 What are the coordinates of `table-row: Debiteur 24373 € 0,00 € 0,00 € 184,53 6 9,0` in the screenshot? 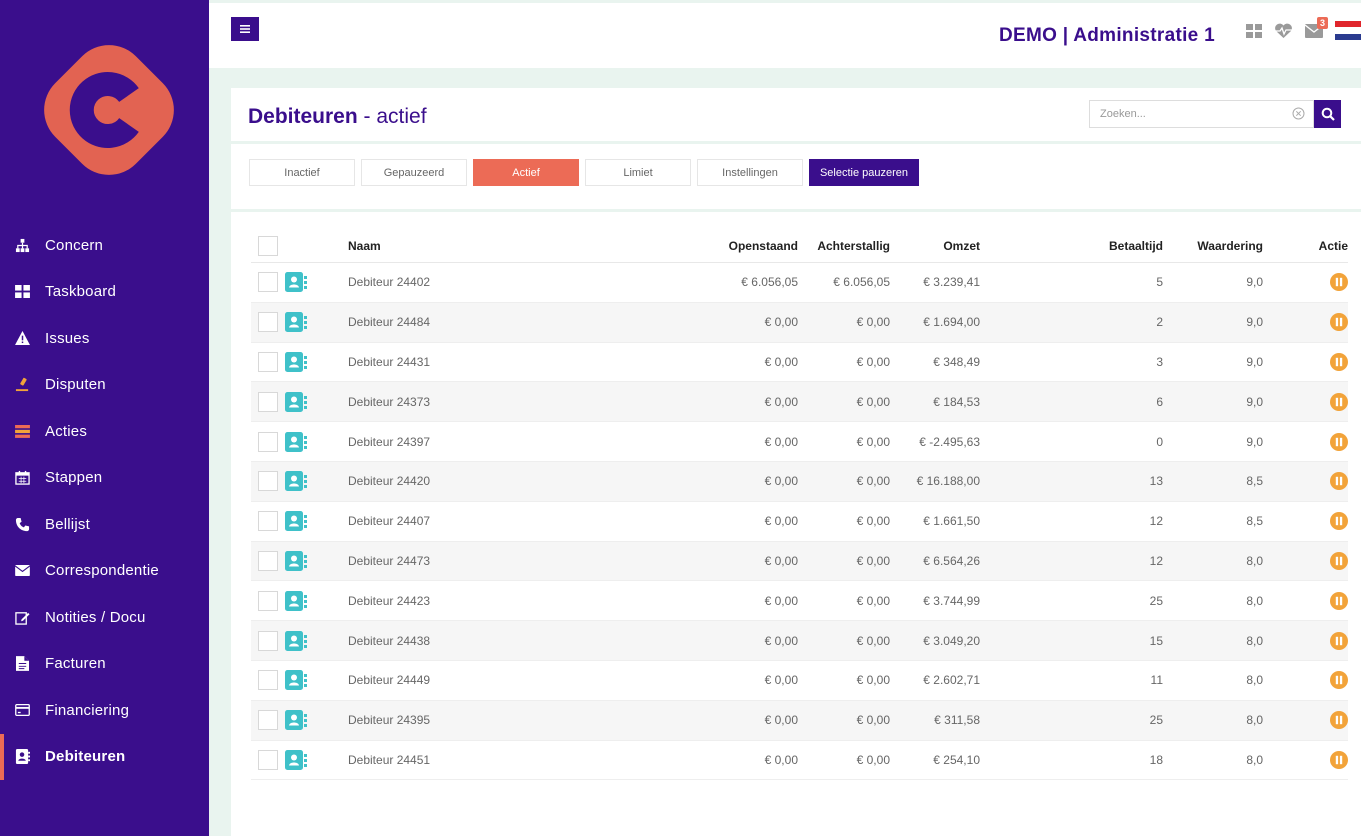 It's located at (799, 402).